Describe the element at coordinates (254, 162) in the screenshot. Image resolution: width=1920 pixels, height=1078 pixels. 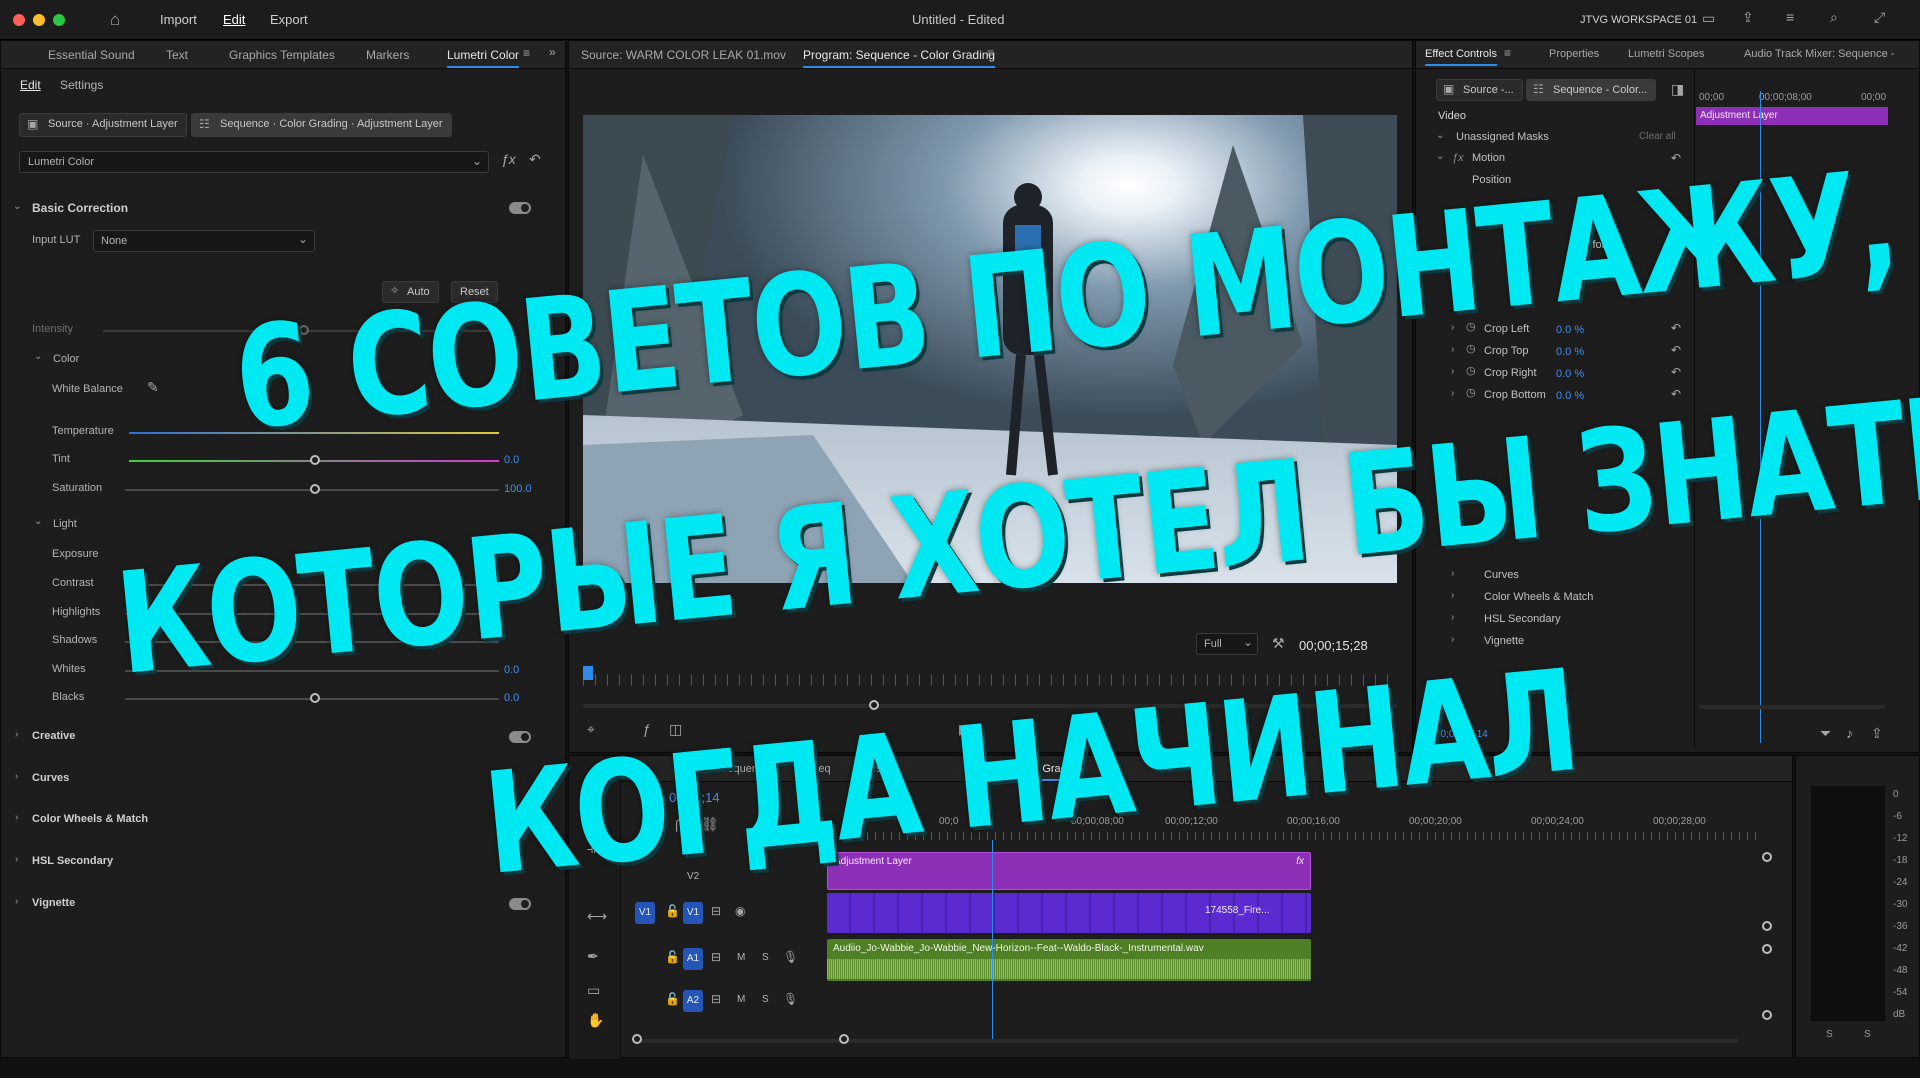
I see `effect-select: Lumetri Color ⌄` at that location.